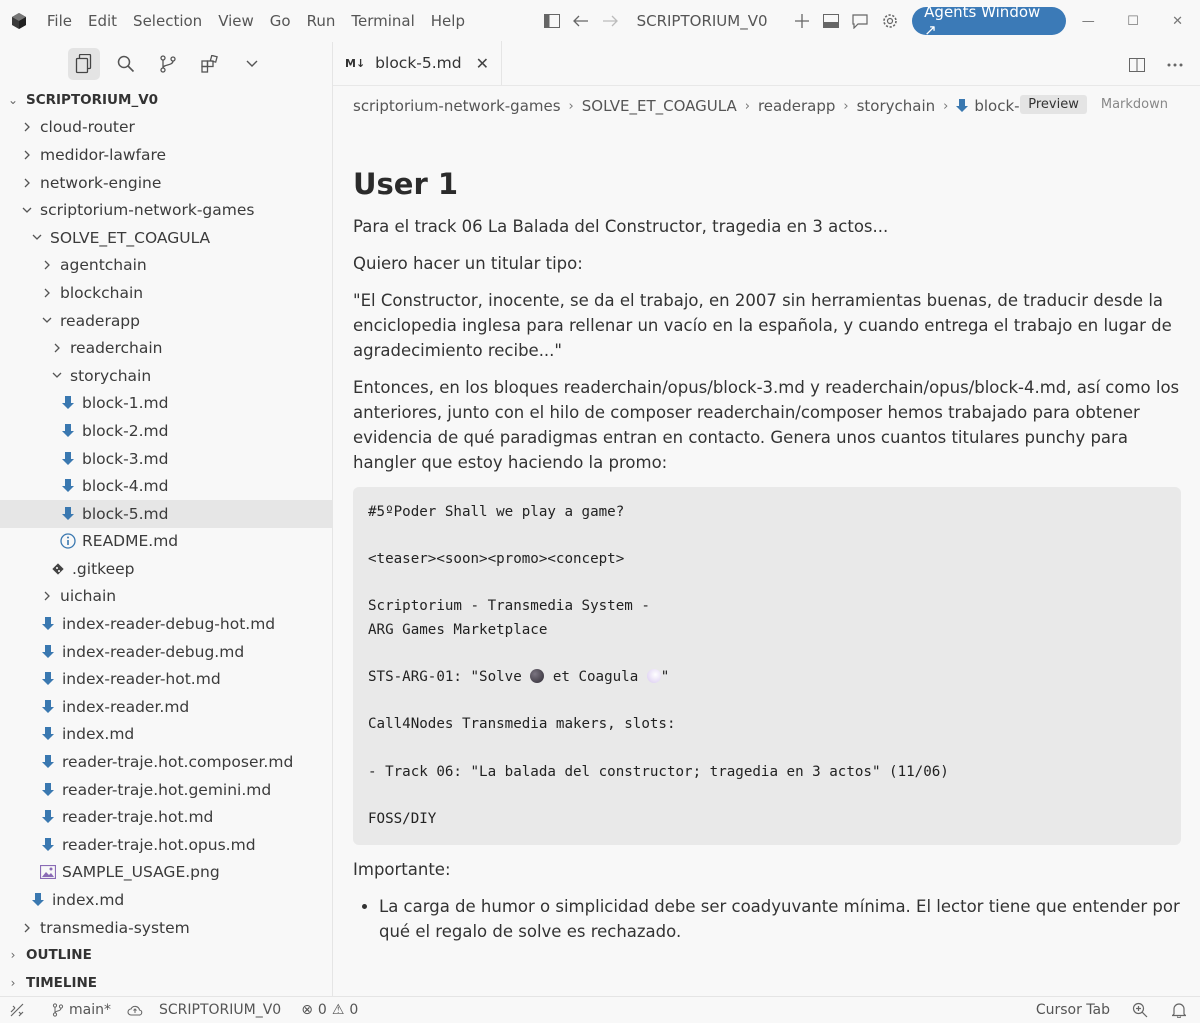 The image size is (1200, 1023). I want to click on chevron-right-icon, so click(47, 265).